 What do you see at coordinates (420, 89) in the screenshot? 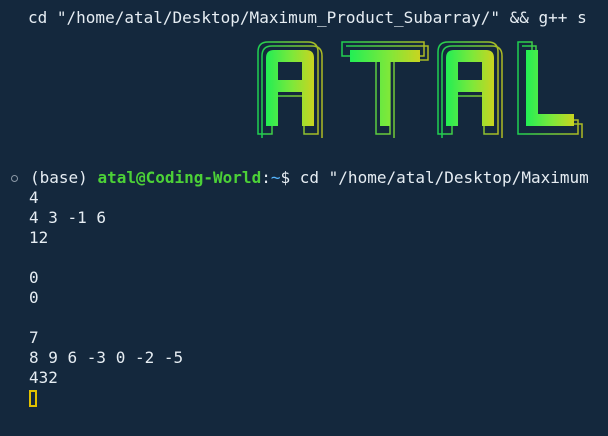
I see `ascii-banner` at bounding box center [420, 89].